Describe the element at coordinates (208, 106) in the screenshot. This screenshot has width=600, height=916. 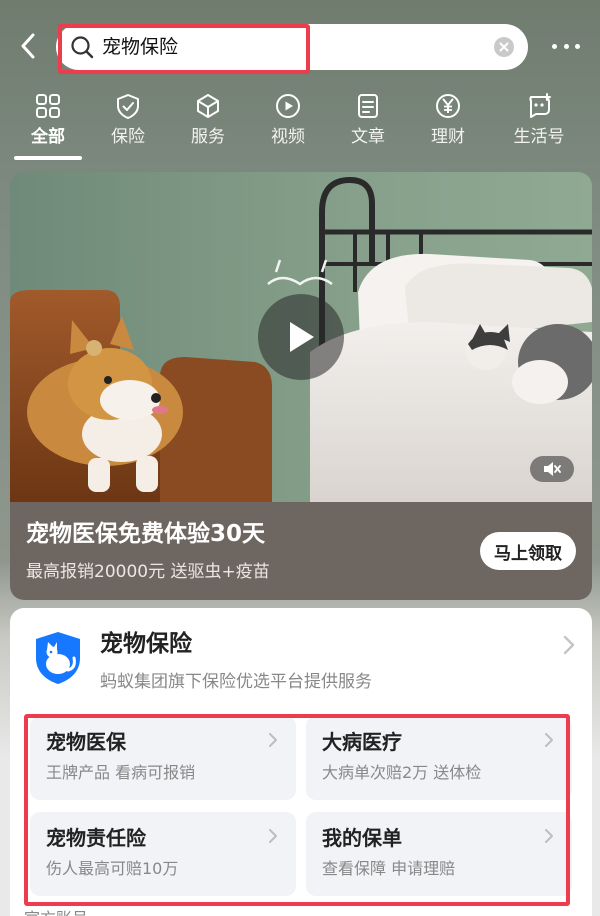
I see `cube-icon` at that location.